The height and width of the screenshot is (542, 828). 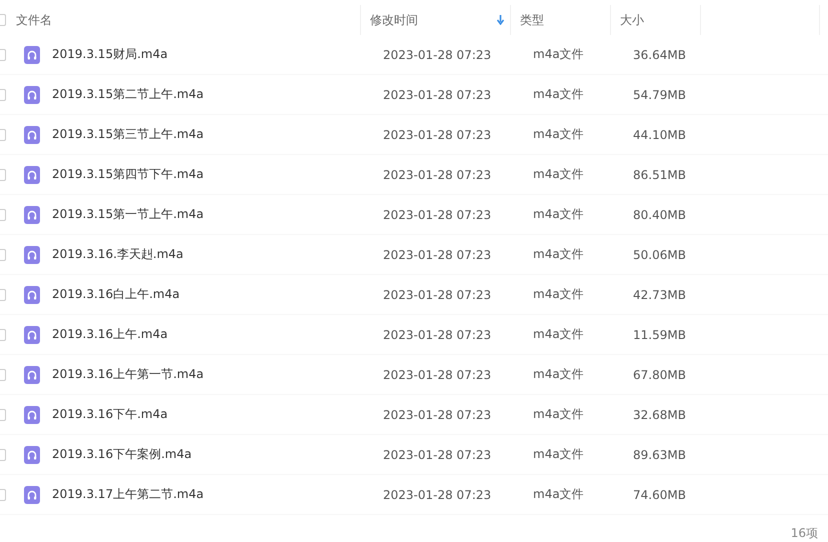 What do you see at coordinates (660, 255) in the screenshot?
I see `file-size: 50.06MB` at bounding box center [660, 255].